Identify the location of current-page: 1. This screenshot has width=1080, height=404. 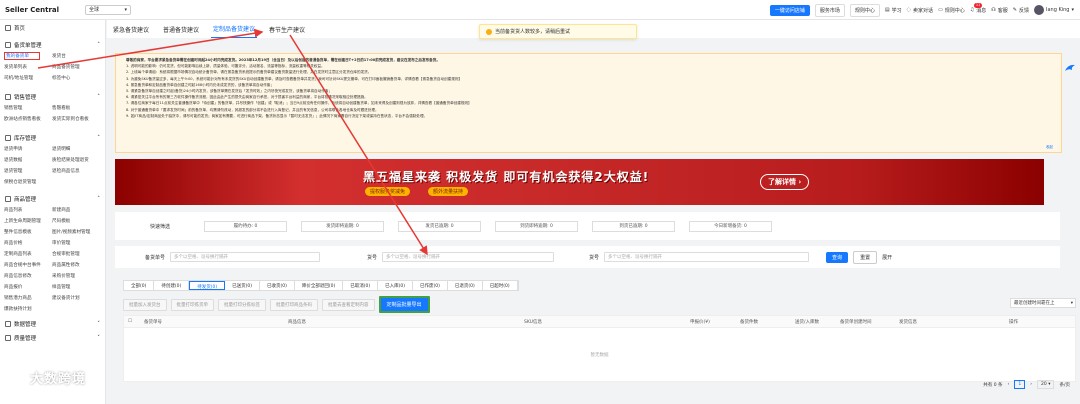
(1020, 384).